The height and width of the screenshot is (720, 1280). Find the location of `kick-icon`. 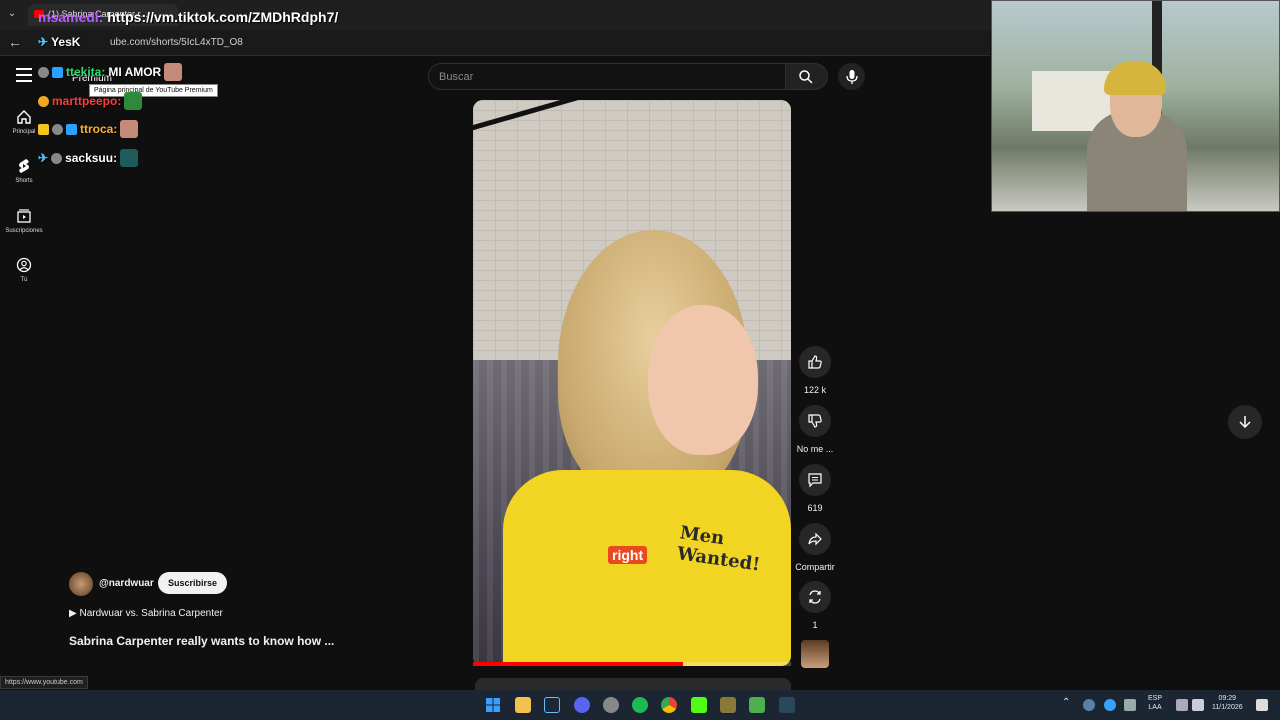

kick-icon is located at coordinates (699, 705).